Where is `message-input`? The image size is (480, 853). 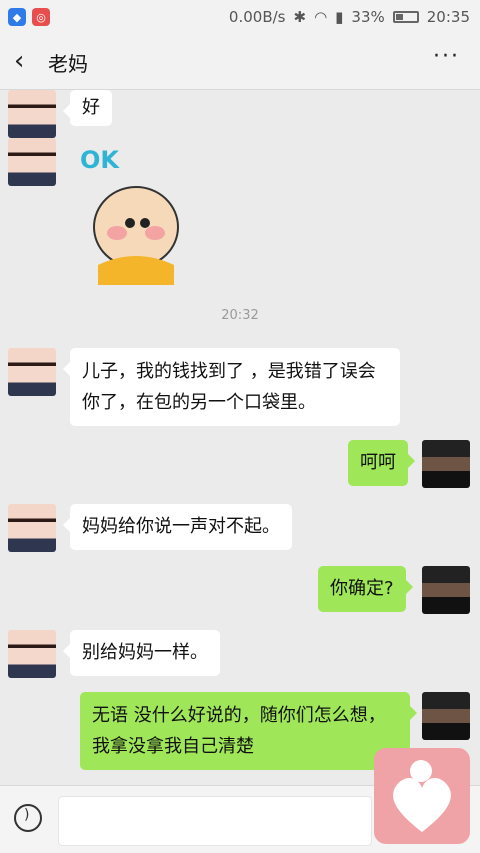
message-input is located at coordinates (215, 821).